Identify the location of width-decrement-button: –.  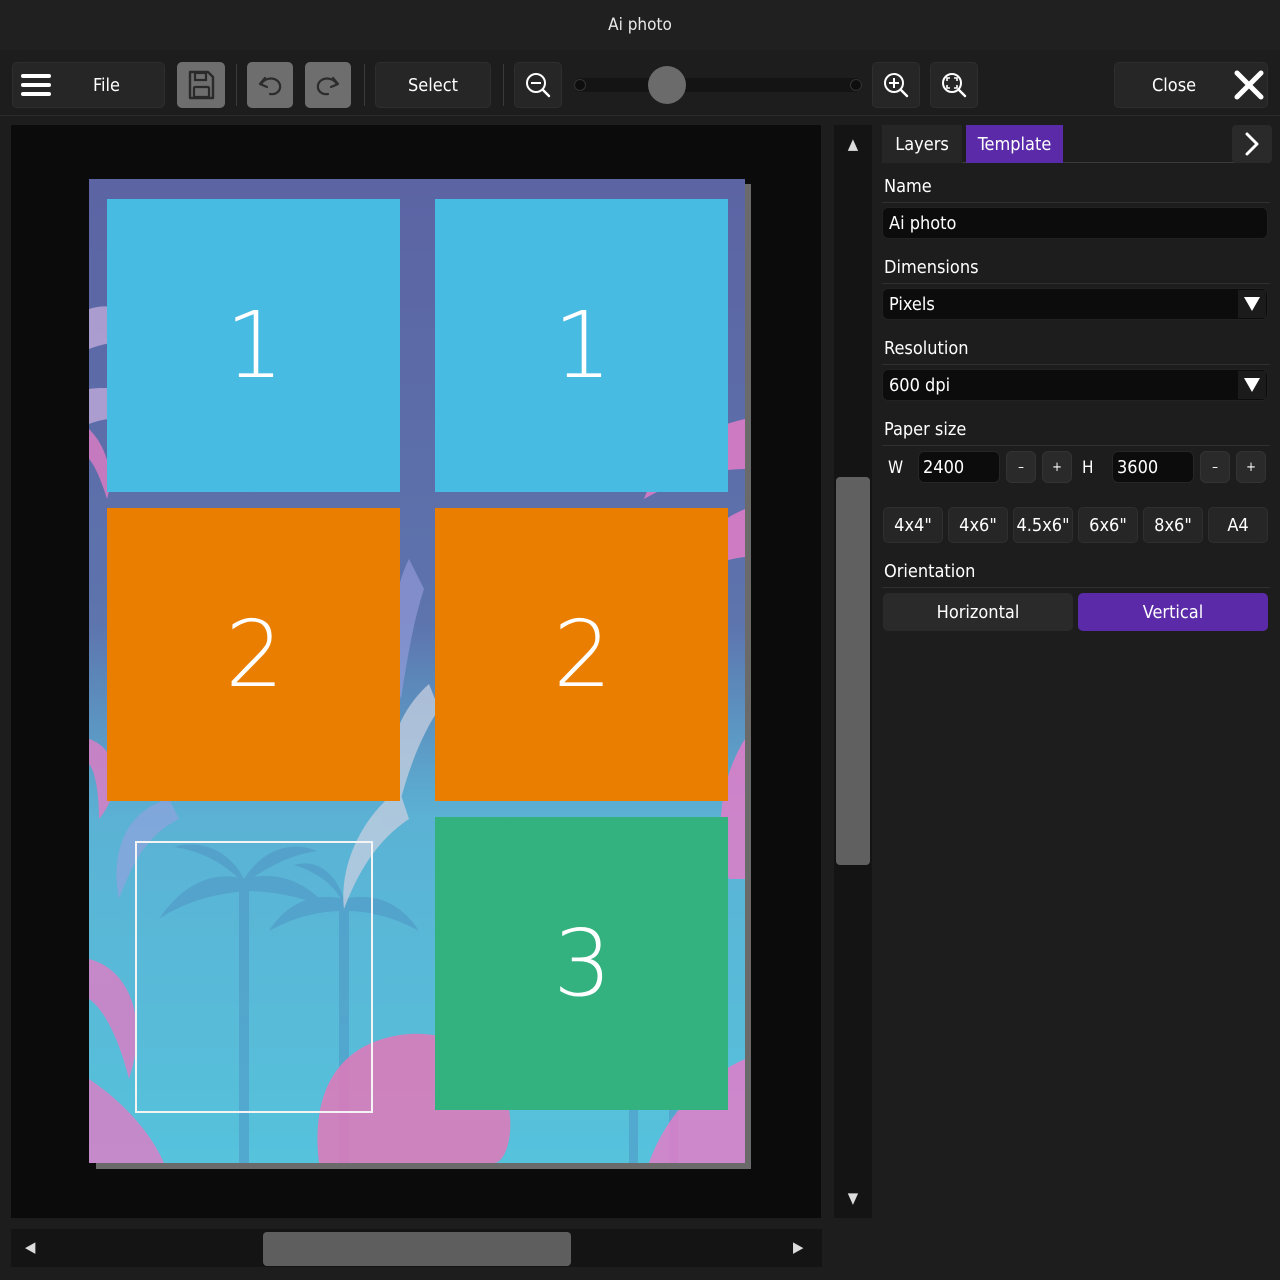
(1021, 467).